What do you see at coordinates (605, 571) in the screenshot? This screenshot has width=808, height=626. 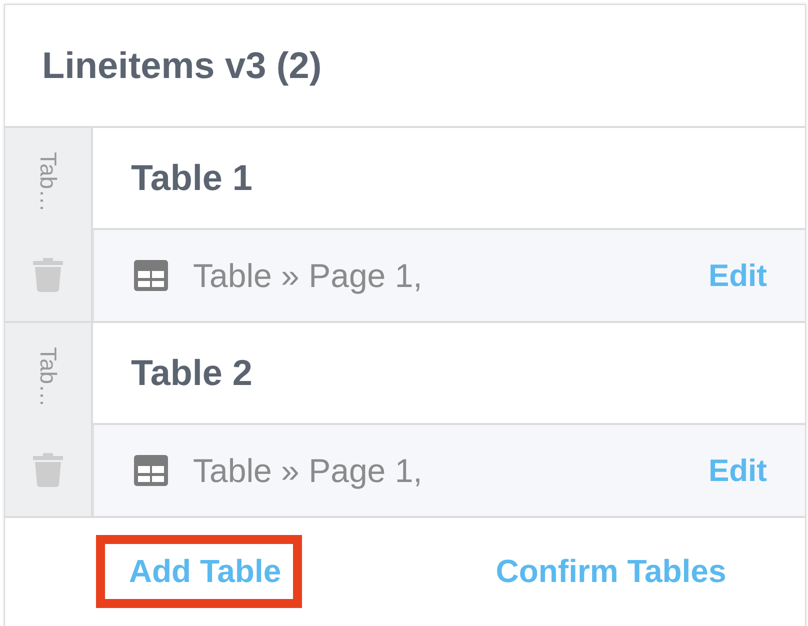 I see `confirm-tables-button: Confirm Tables` at bounding box center [605, 571].